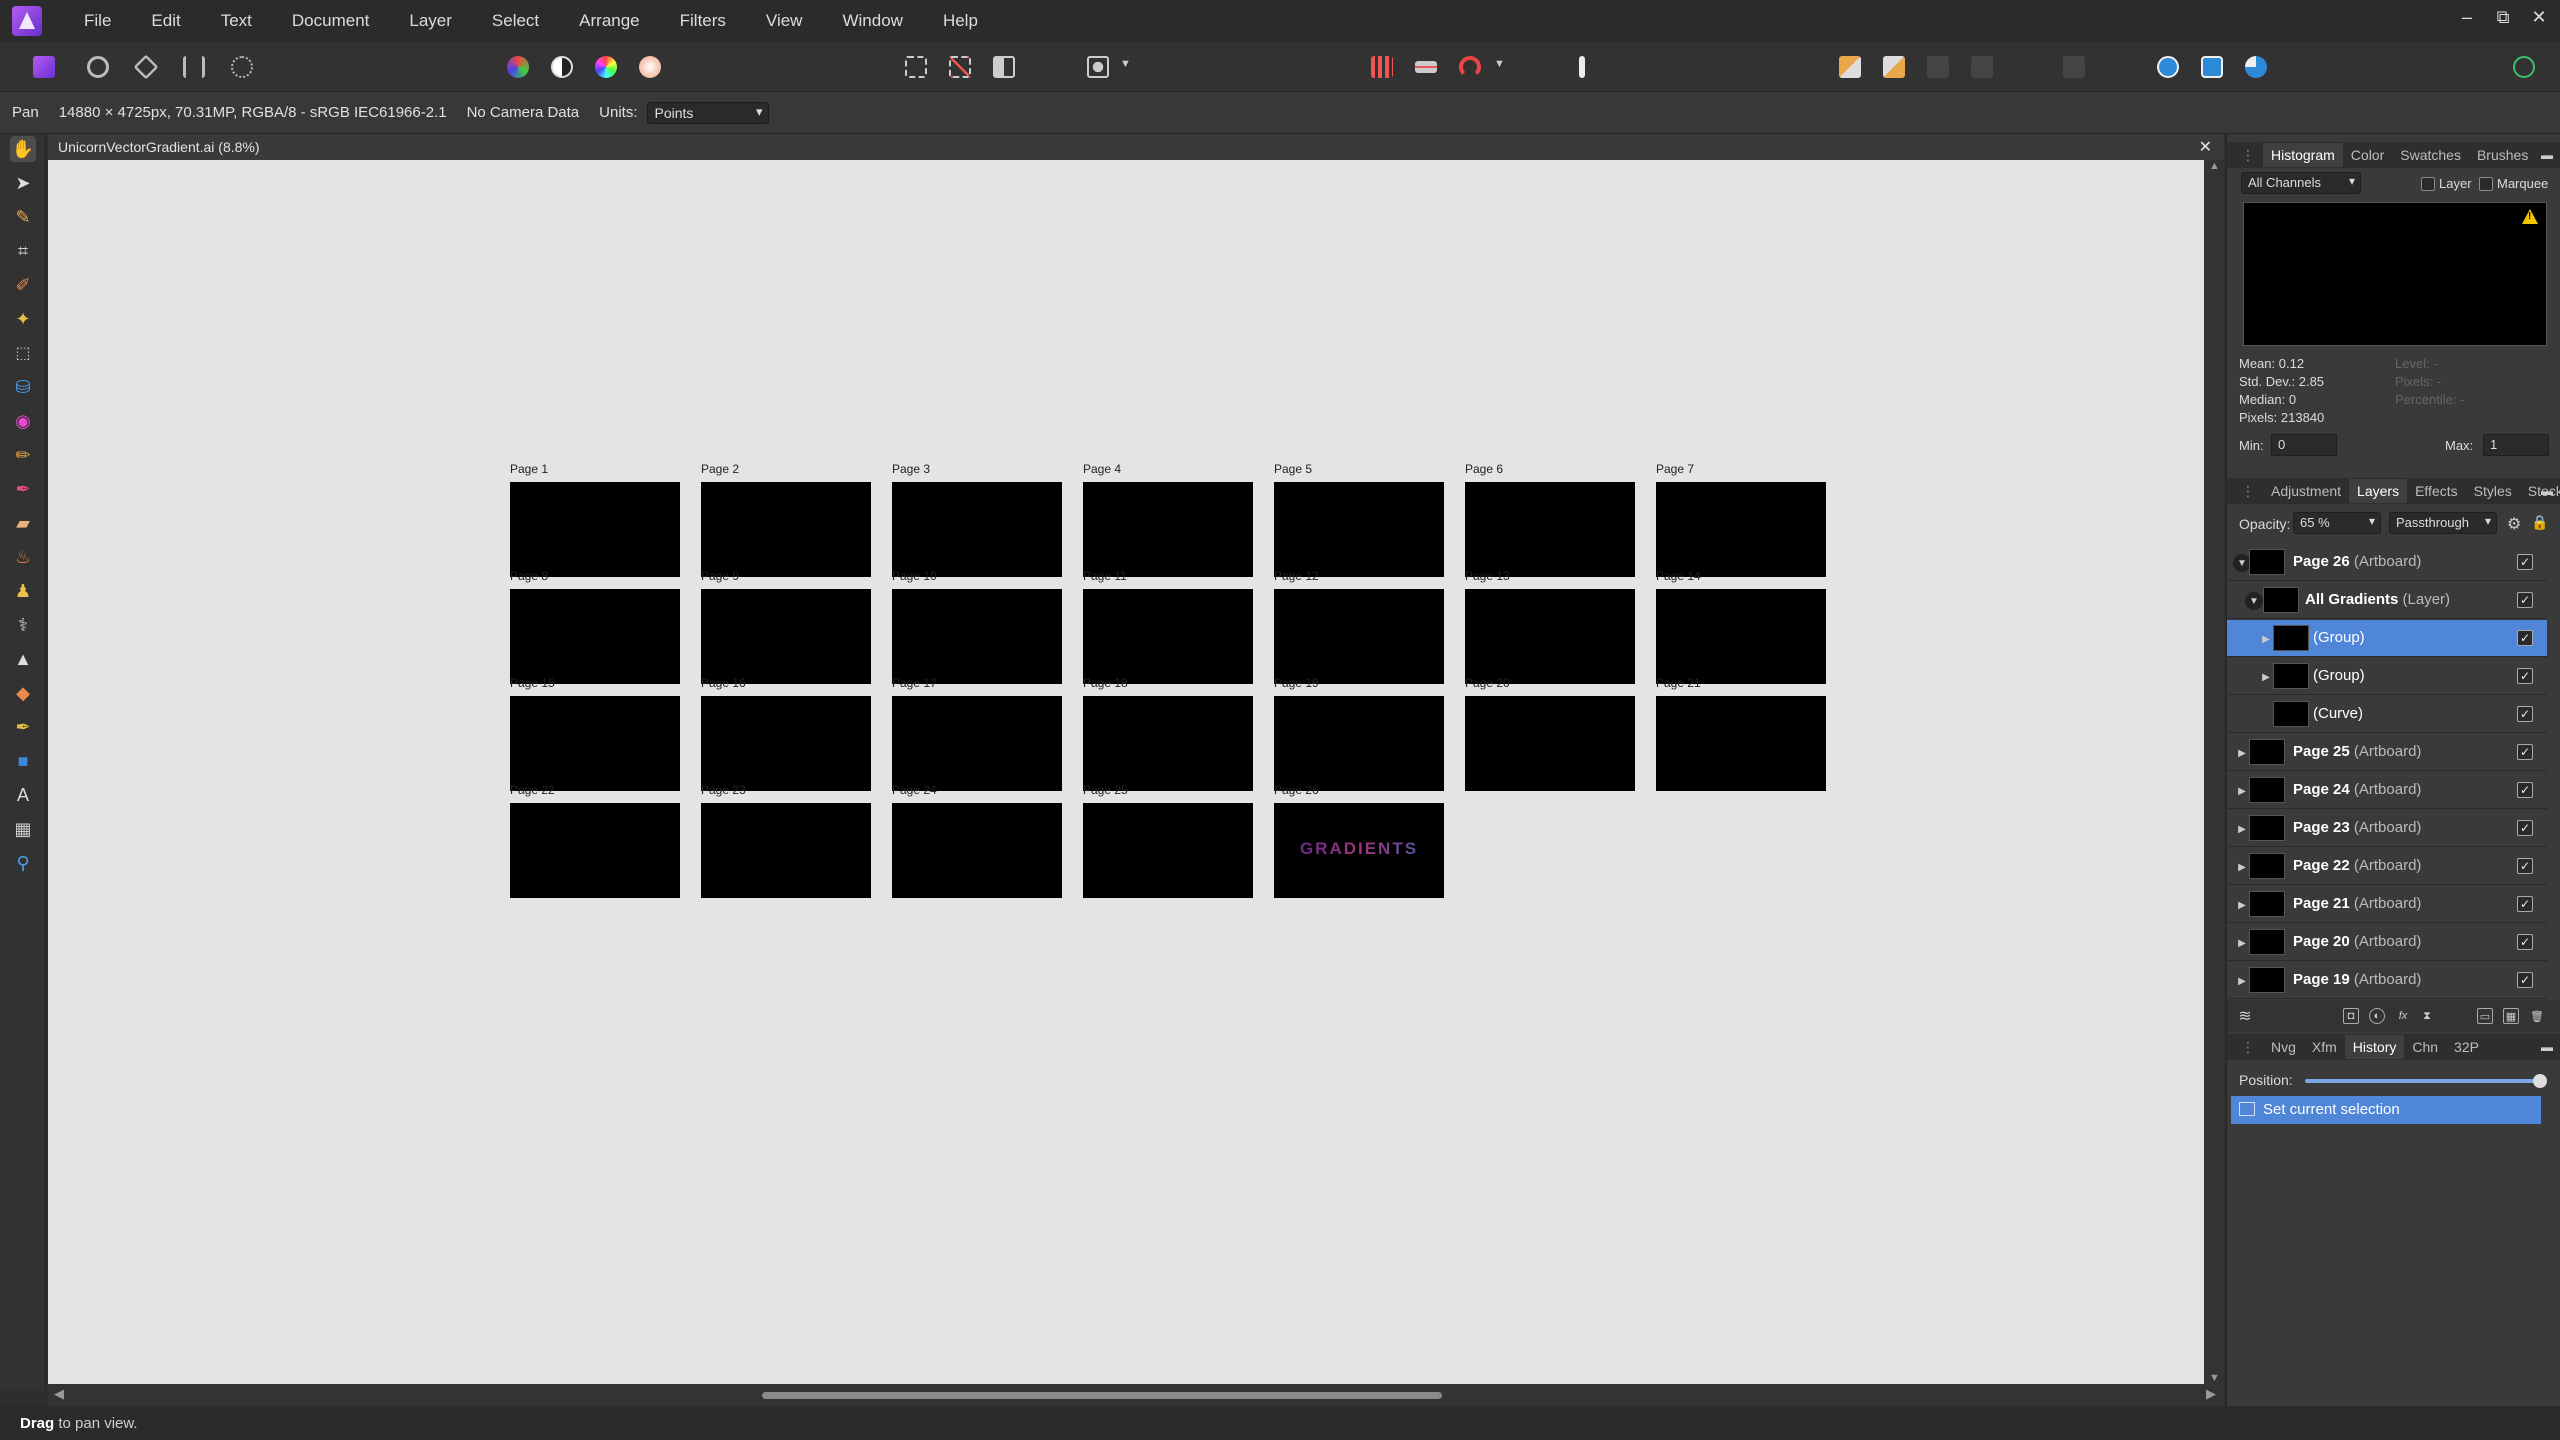  What do you see at coordinates (23, 455) in the screenshot?
I see `paint-brush-tool-icon: ✏` at bounding box center [23, 455].